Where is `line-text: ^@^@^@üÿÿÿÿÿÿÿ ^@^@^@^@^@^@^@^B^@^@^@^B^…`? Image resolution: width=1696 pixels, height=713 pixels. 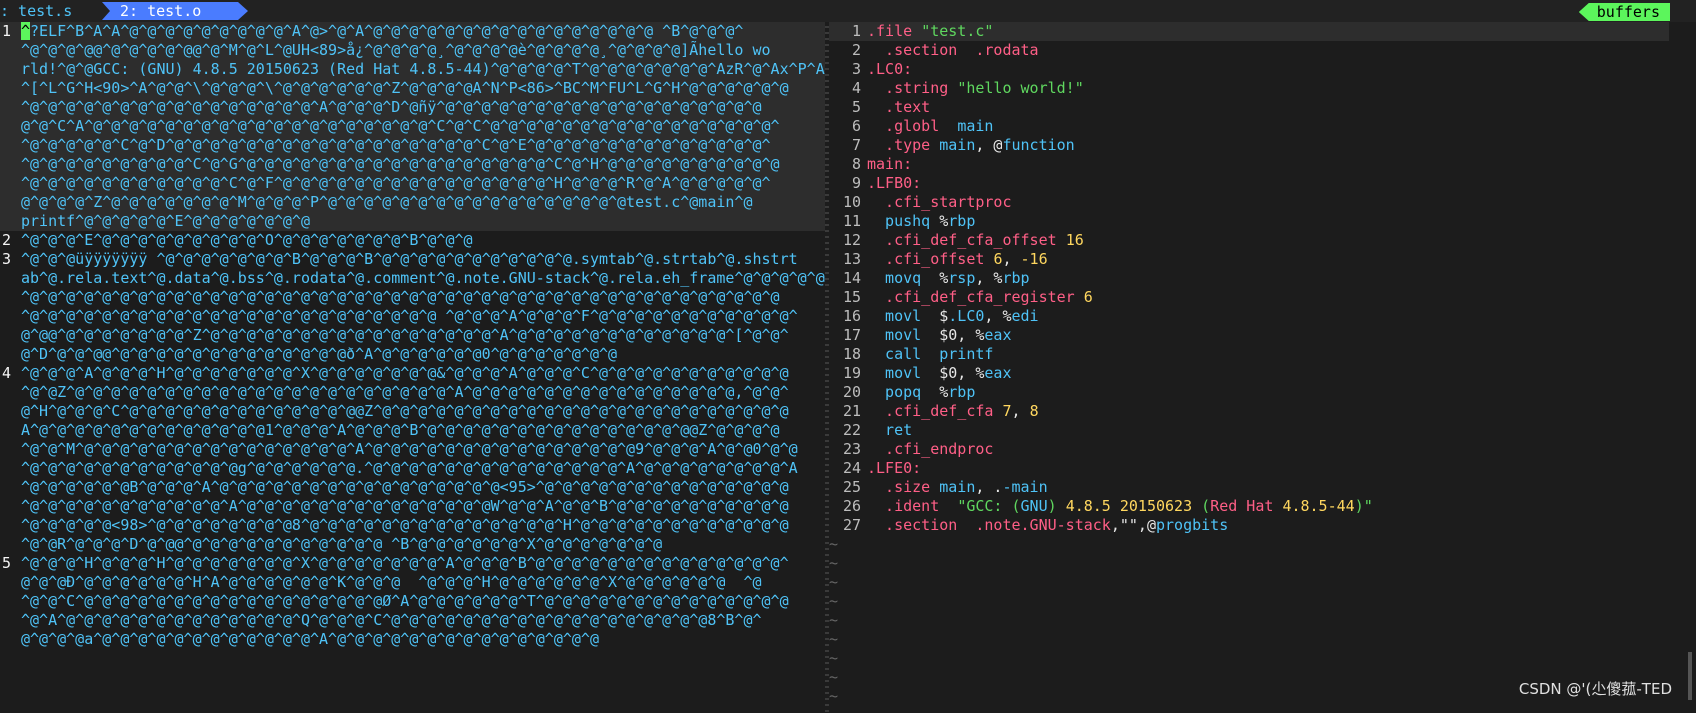 line-text: ^@^@^@üÿÿÿÿÿÿÿ ^@^@^@^@^@^@^@^B^@^@^@^B^… is located at coordinates (409, 259).